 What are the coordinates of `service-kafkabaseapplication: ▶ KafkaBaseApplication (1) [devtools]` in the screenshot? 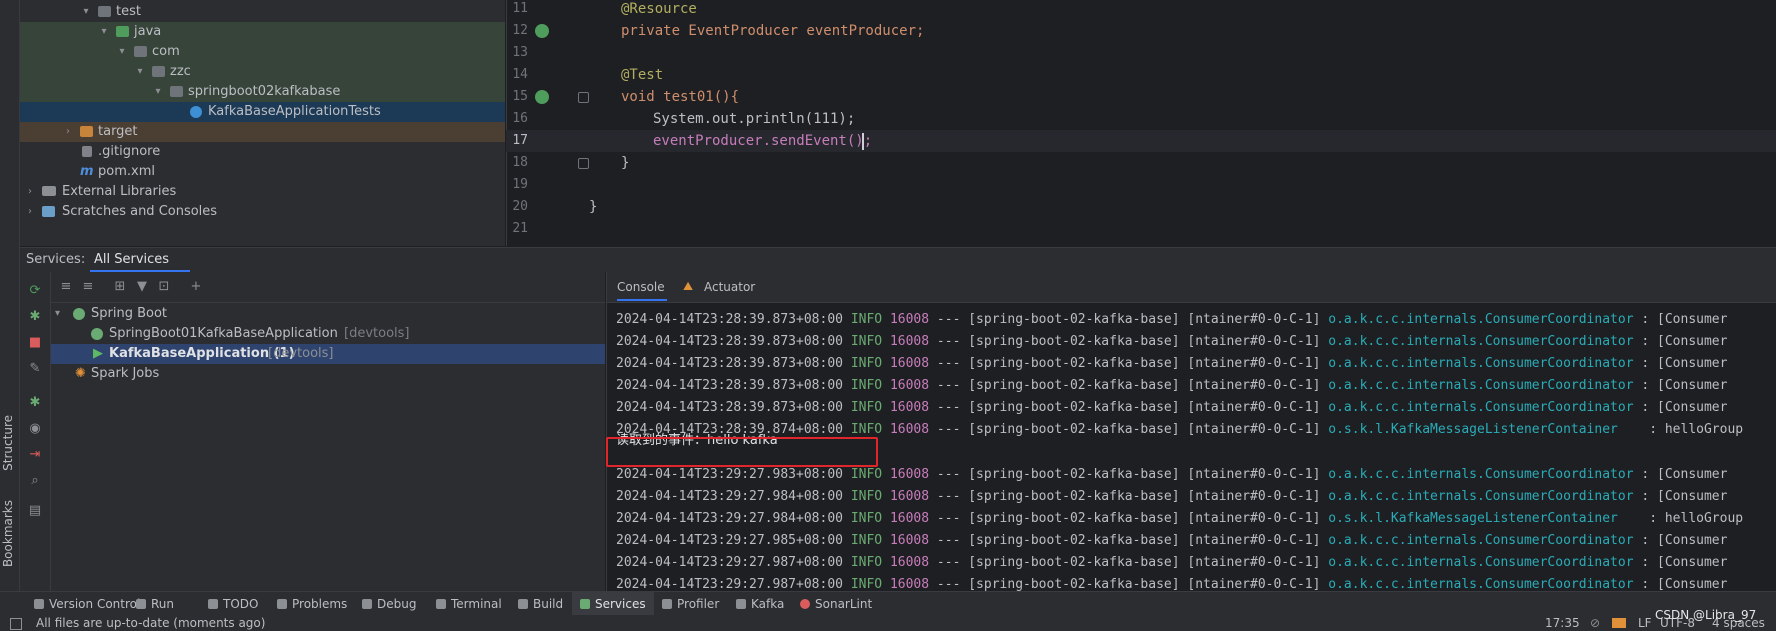 It's located at (328, 354).